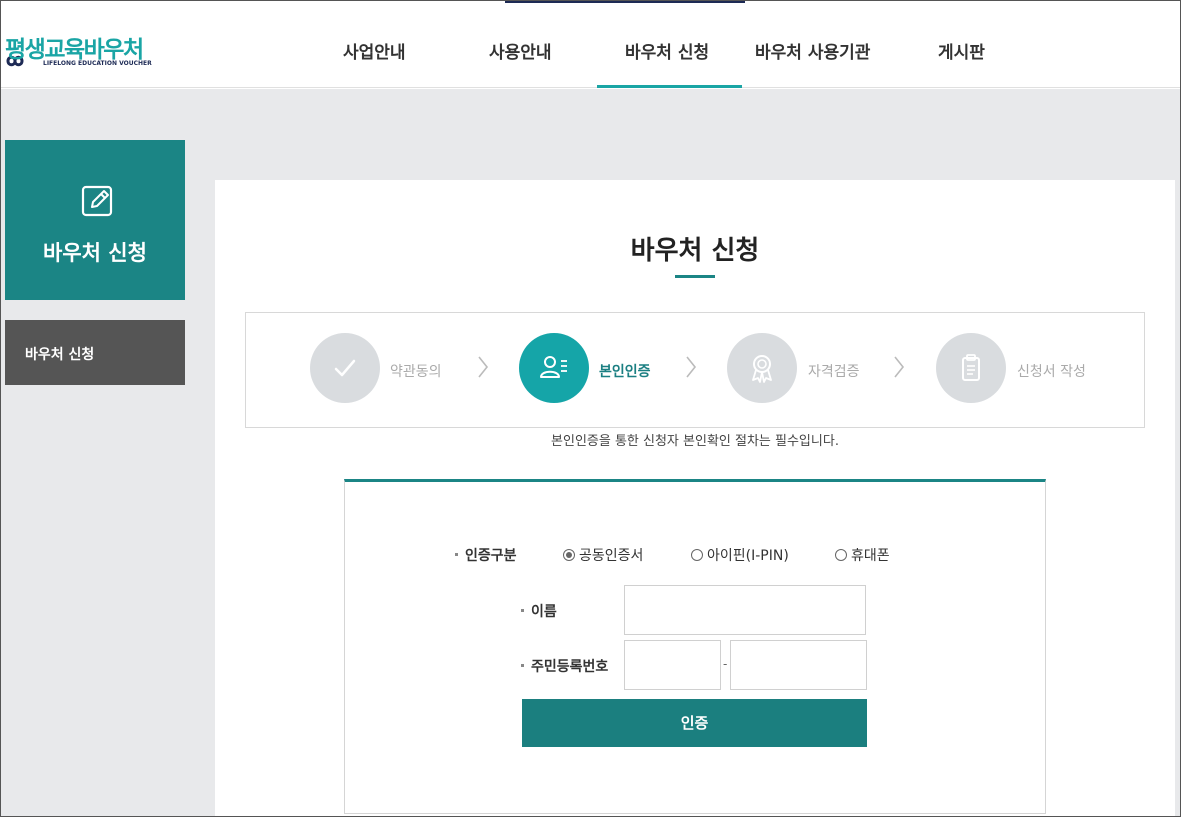 The width and height of the screenshot is (1181, 817). I want to click on user-id-icon, so click(553, 367).